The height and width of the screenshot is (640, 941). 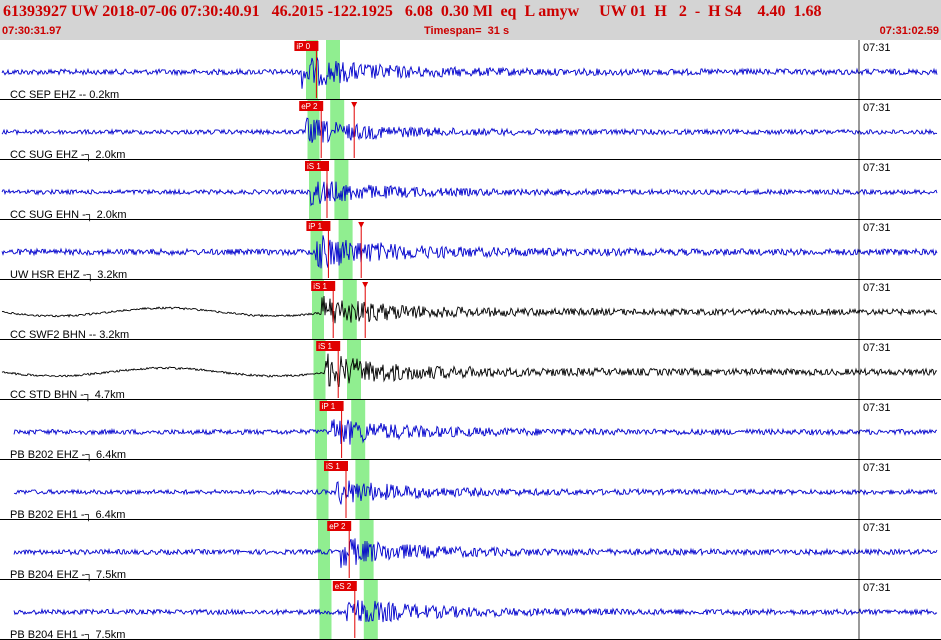 I want to click on trace-row: iS 1 07:31 CC STD BHN -┐ 4.7km, so click(x=470, y=371).